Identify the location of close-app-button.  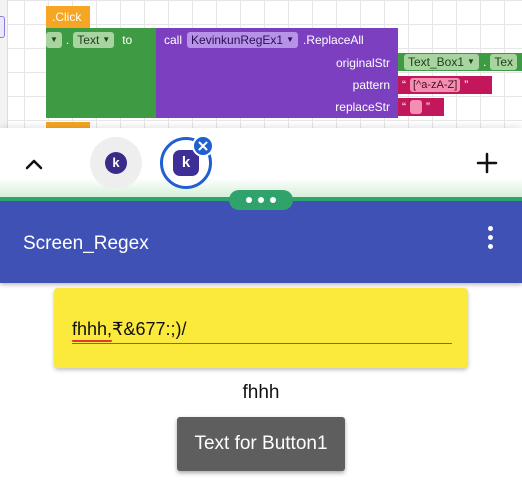
(203, 146).